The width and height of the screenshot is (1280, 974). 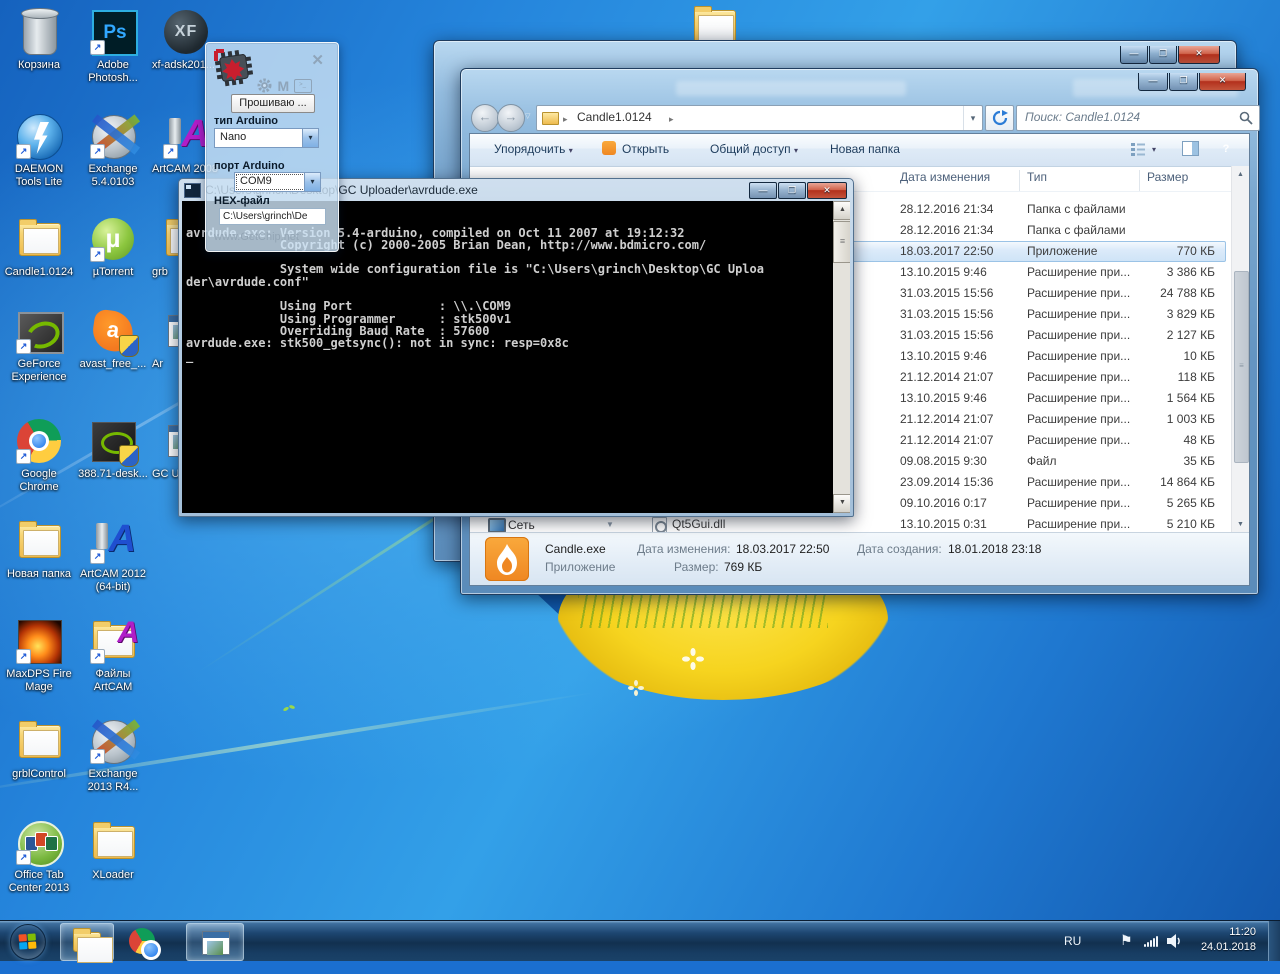 What do you see at coordinates (972, 118) in the screenshot?
I see `address-dropdown-icon: ▾` at bounding box center [972, 118].